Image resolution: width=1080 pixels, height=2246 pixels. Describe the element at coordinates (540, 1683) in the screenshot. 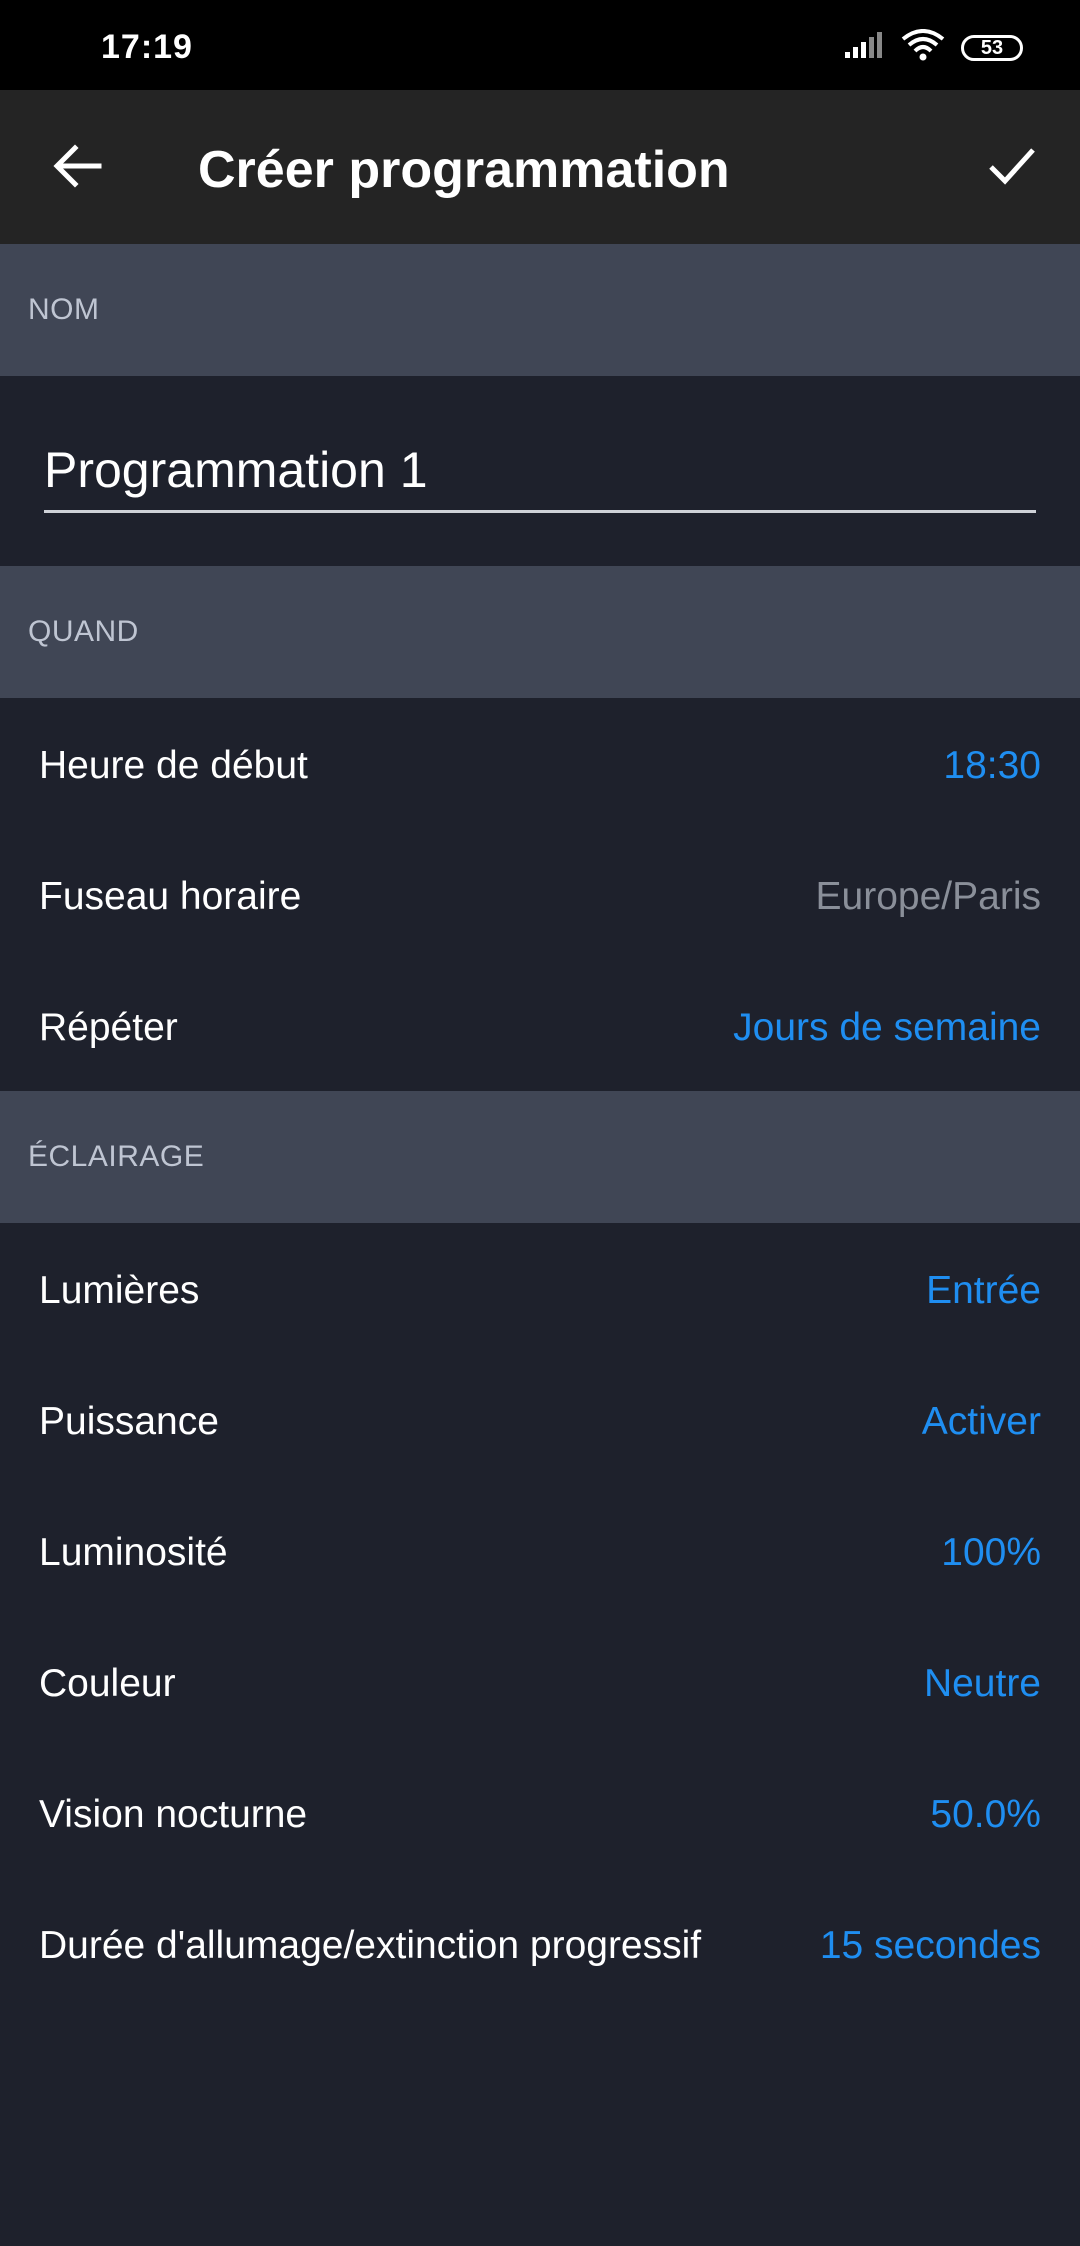

I see `row-color: Couleur Neutre` at that location.